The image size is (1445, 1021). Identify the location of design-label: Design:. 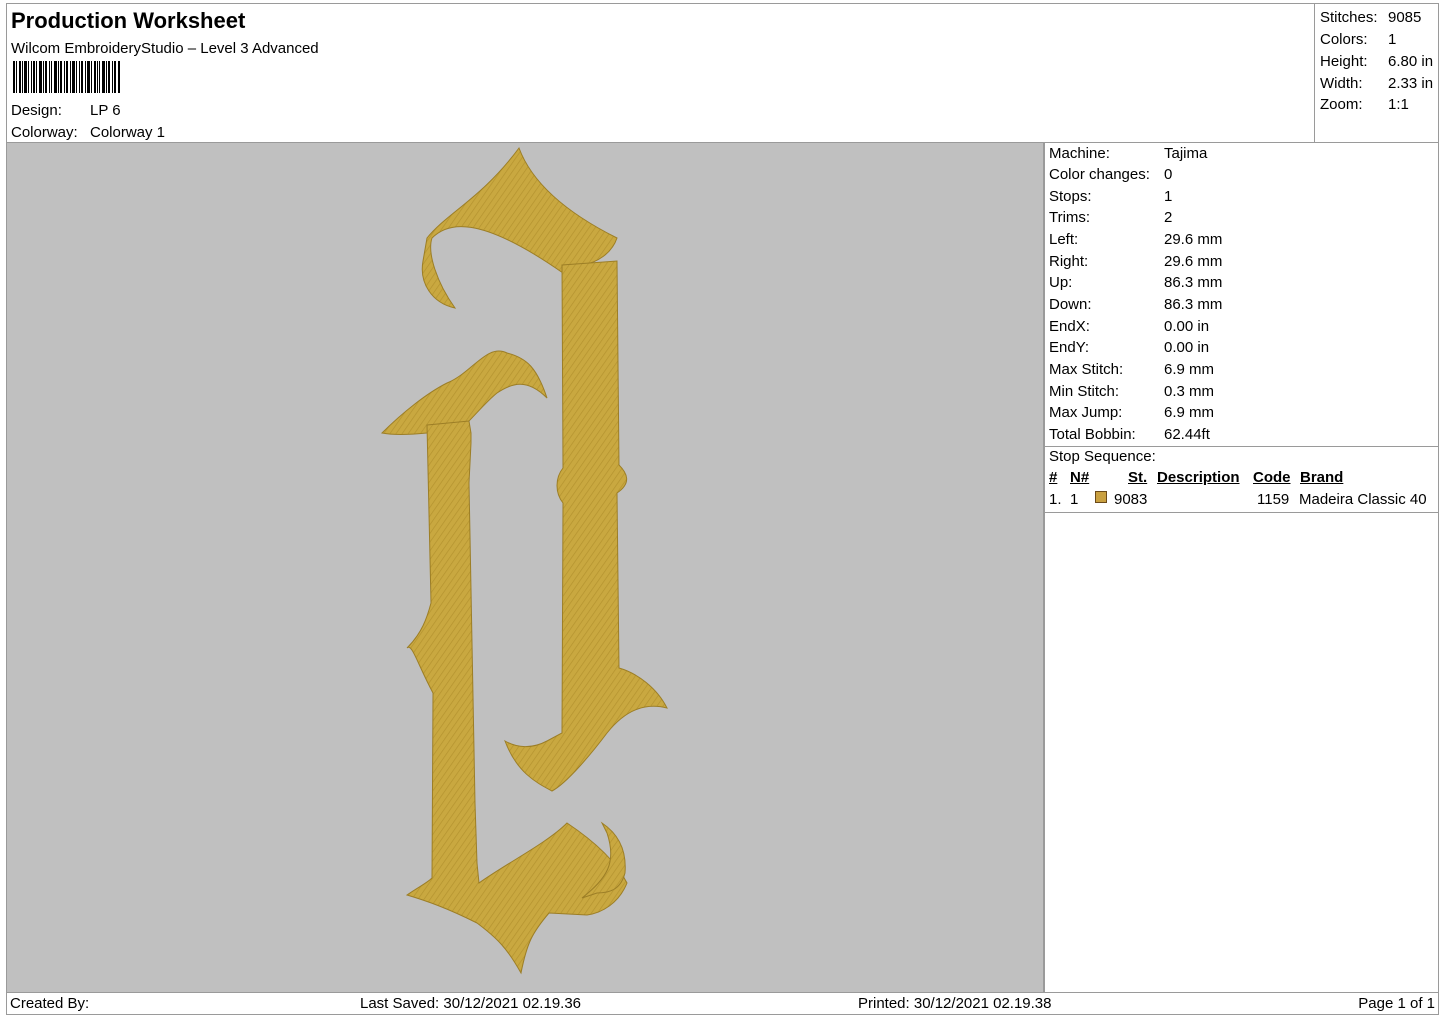
(36, 110).